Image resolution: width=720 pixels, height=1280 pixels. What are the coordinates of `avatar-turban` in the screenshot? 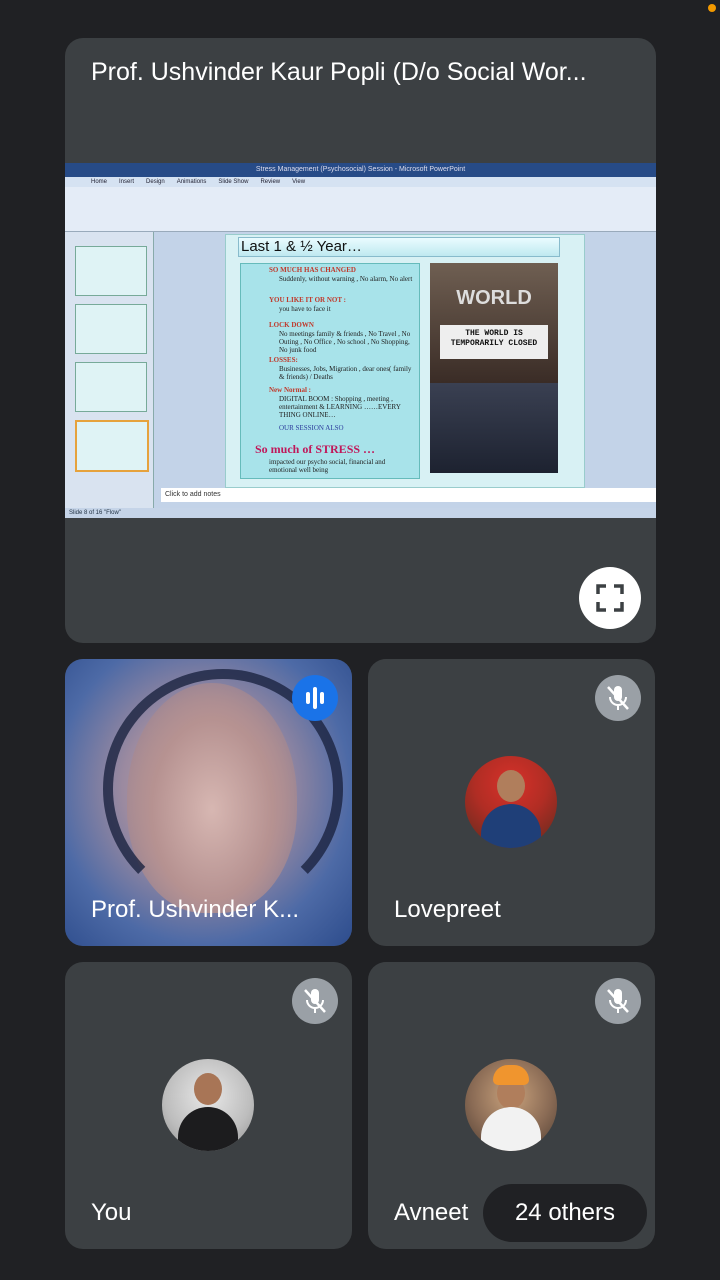 It's located at (511, 1075).